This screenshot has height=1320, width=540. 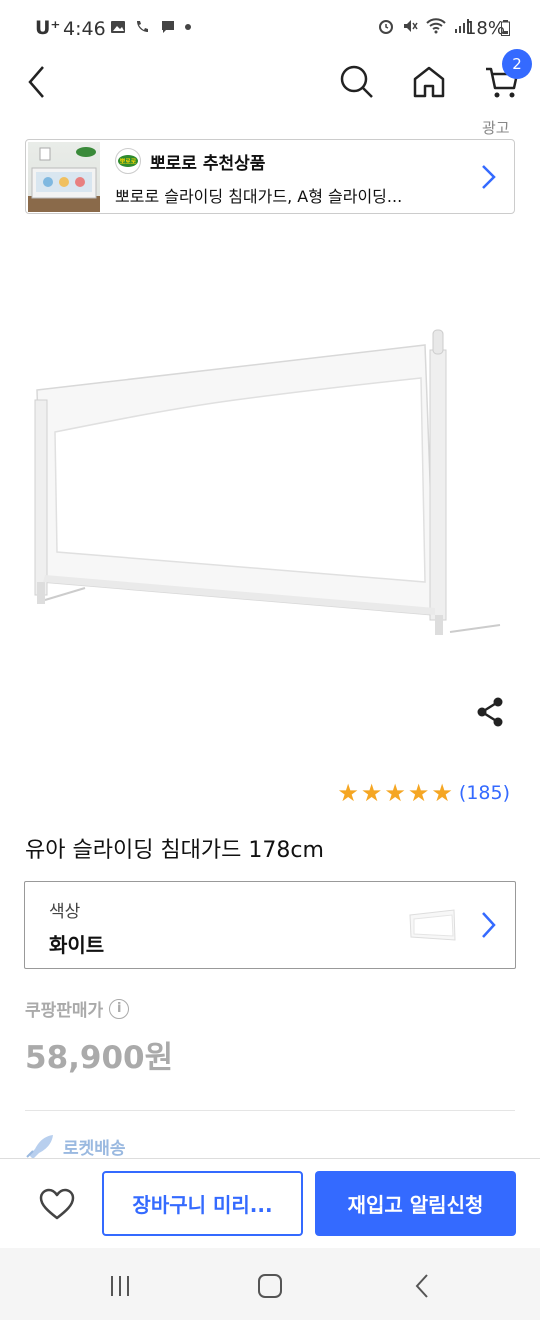 What do you see at coordinates (270, 87) in the screenshot?
I see `top-nav` at bounding box center [270, 87].